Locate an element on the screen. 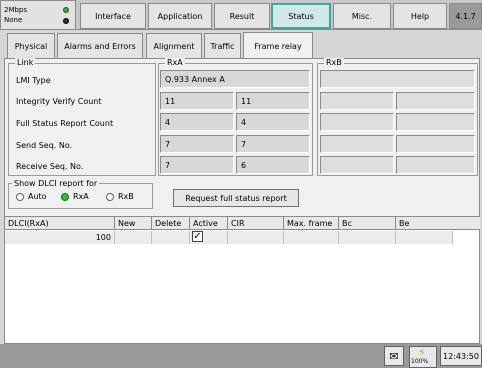  subtab-alignment: Alignment is located at coordinates (174, 45).